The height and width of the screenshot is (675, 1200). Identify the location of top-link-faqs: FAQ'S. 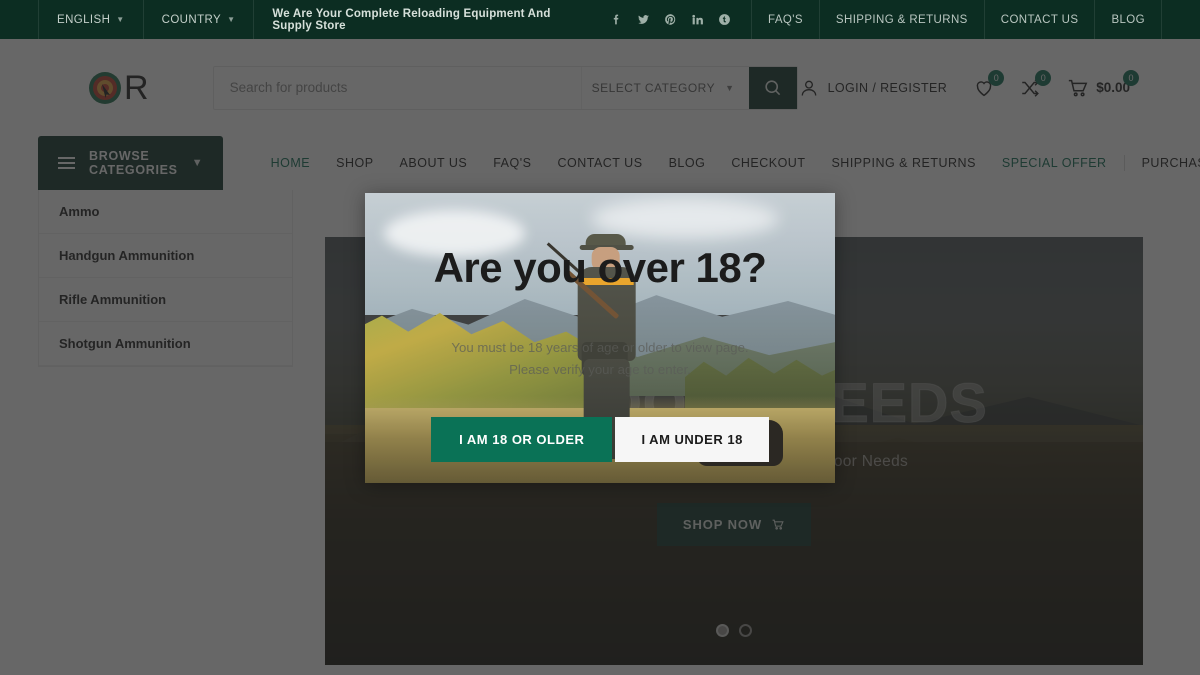
(785, 19).